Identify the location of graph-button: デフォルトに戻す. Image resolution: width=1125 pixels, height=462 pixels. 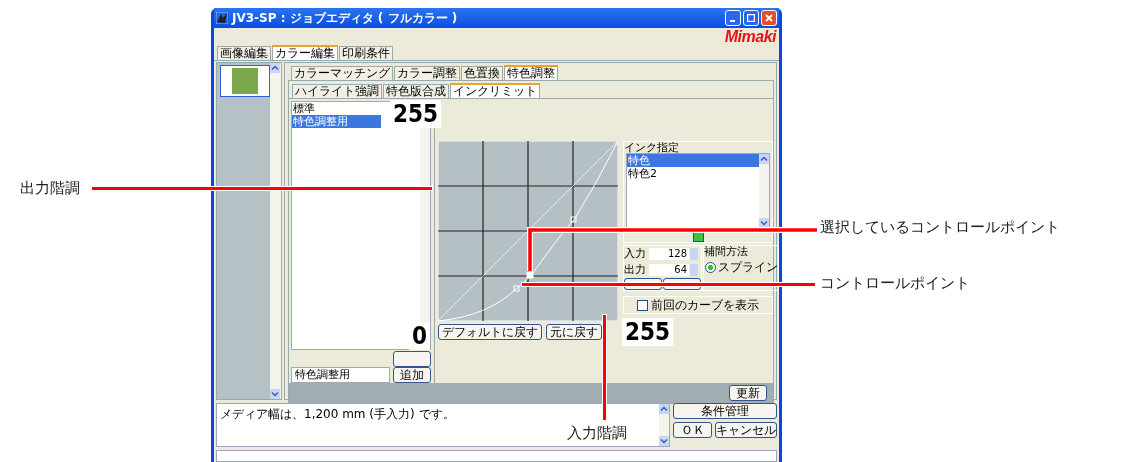
(490, 332).